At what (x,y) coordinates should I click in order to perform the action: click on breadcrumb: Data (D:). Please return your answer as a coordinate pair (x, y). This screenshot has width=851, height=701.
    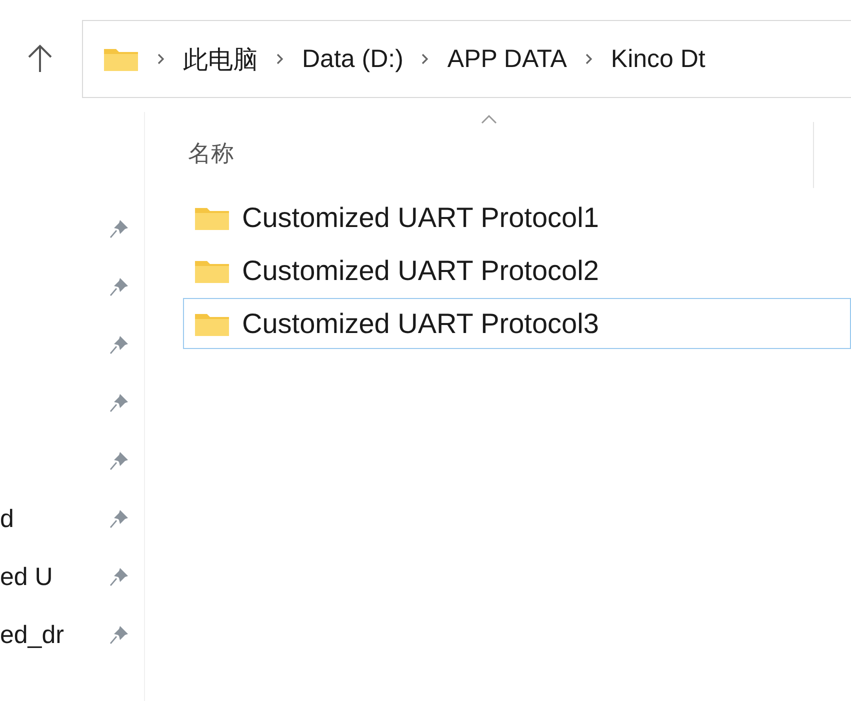
    Looking at the image, I should click on (353, 59).